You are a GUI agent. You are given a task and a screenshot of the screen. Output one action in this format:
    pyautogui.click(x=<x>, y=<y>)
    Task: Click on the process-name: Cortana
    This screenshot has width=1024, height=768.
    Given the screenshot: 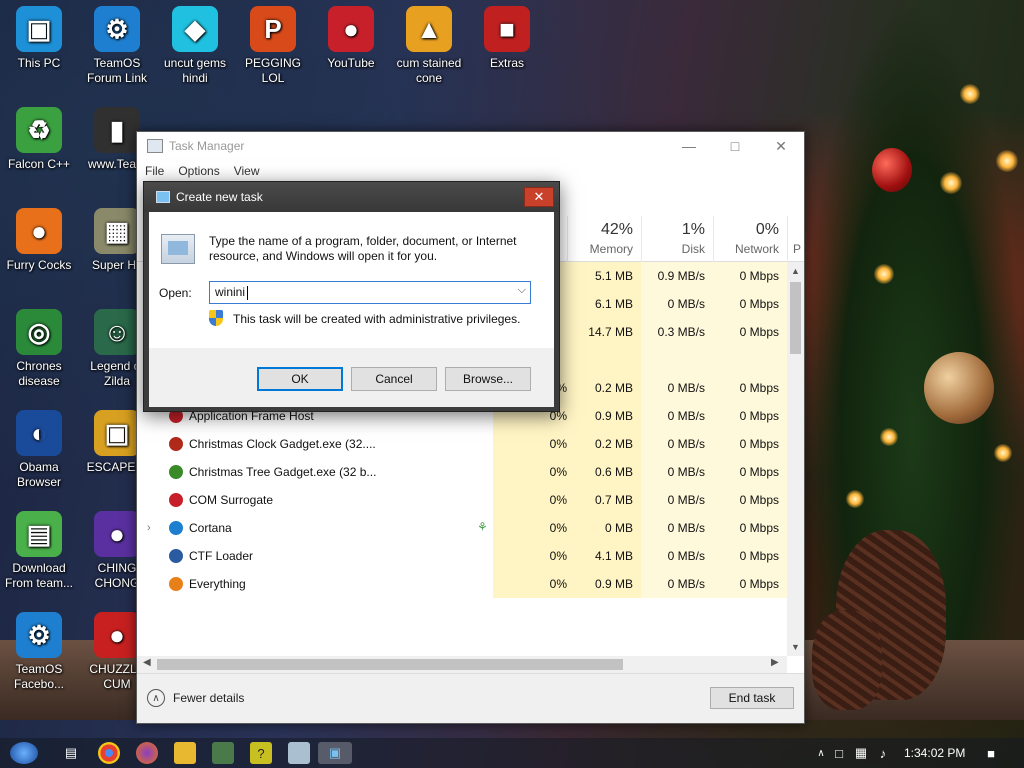 What is the action you would take?
    pyautogui.click(x=210, y=528)
    